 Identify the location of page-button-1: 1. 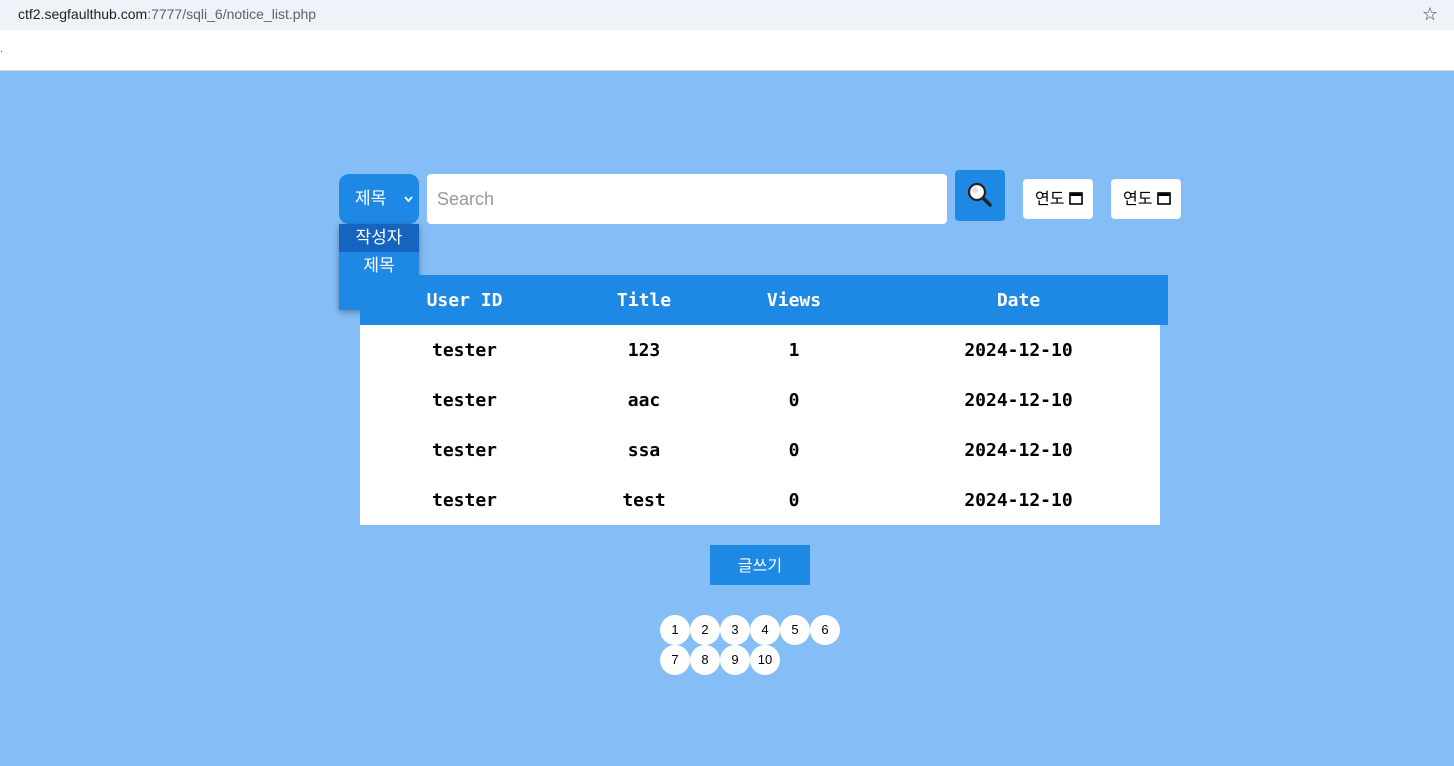
(675, 630).